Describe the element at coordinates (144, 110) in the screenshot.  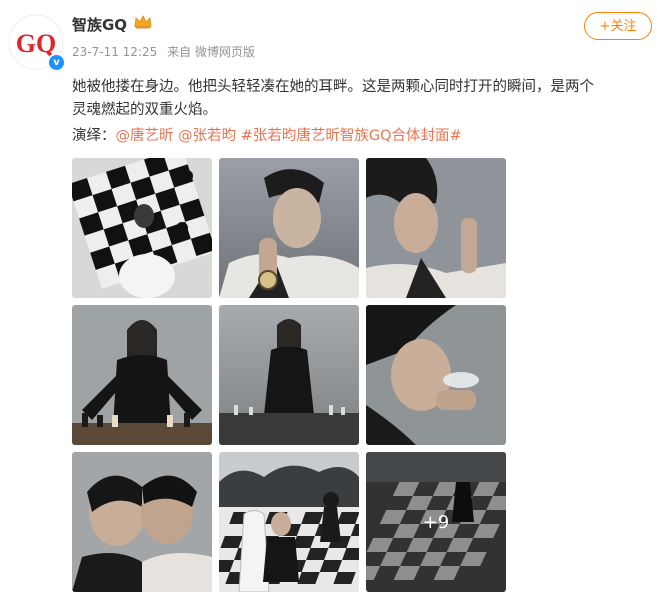
I see `post-body-line2: 灵魂燃起的双重火焰。` at that location.